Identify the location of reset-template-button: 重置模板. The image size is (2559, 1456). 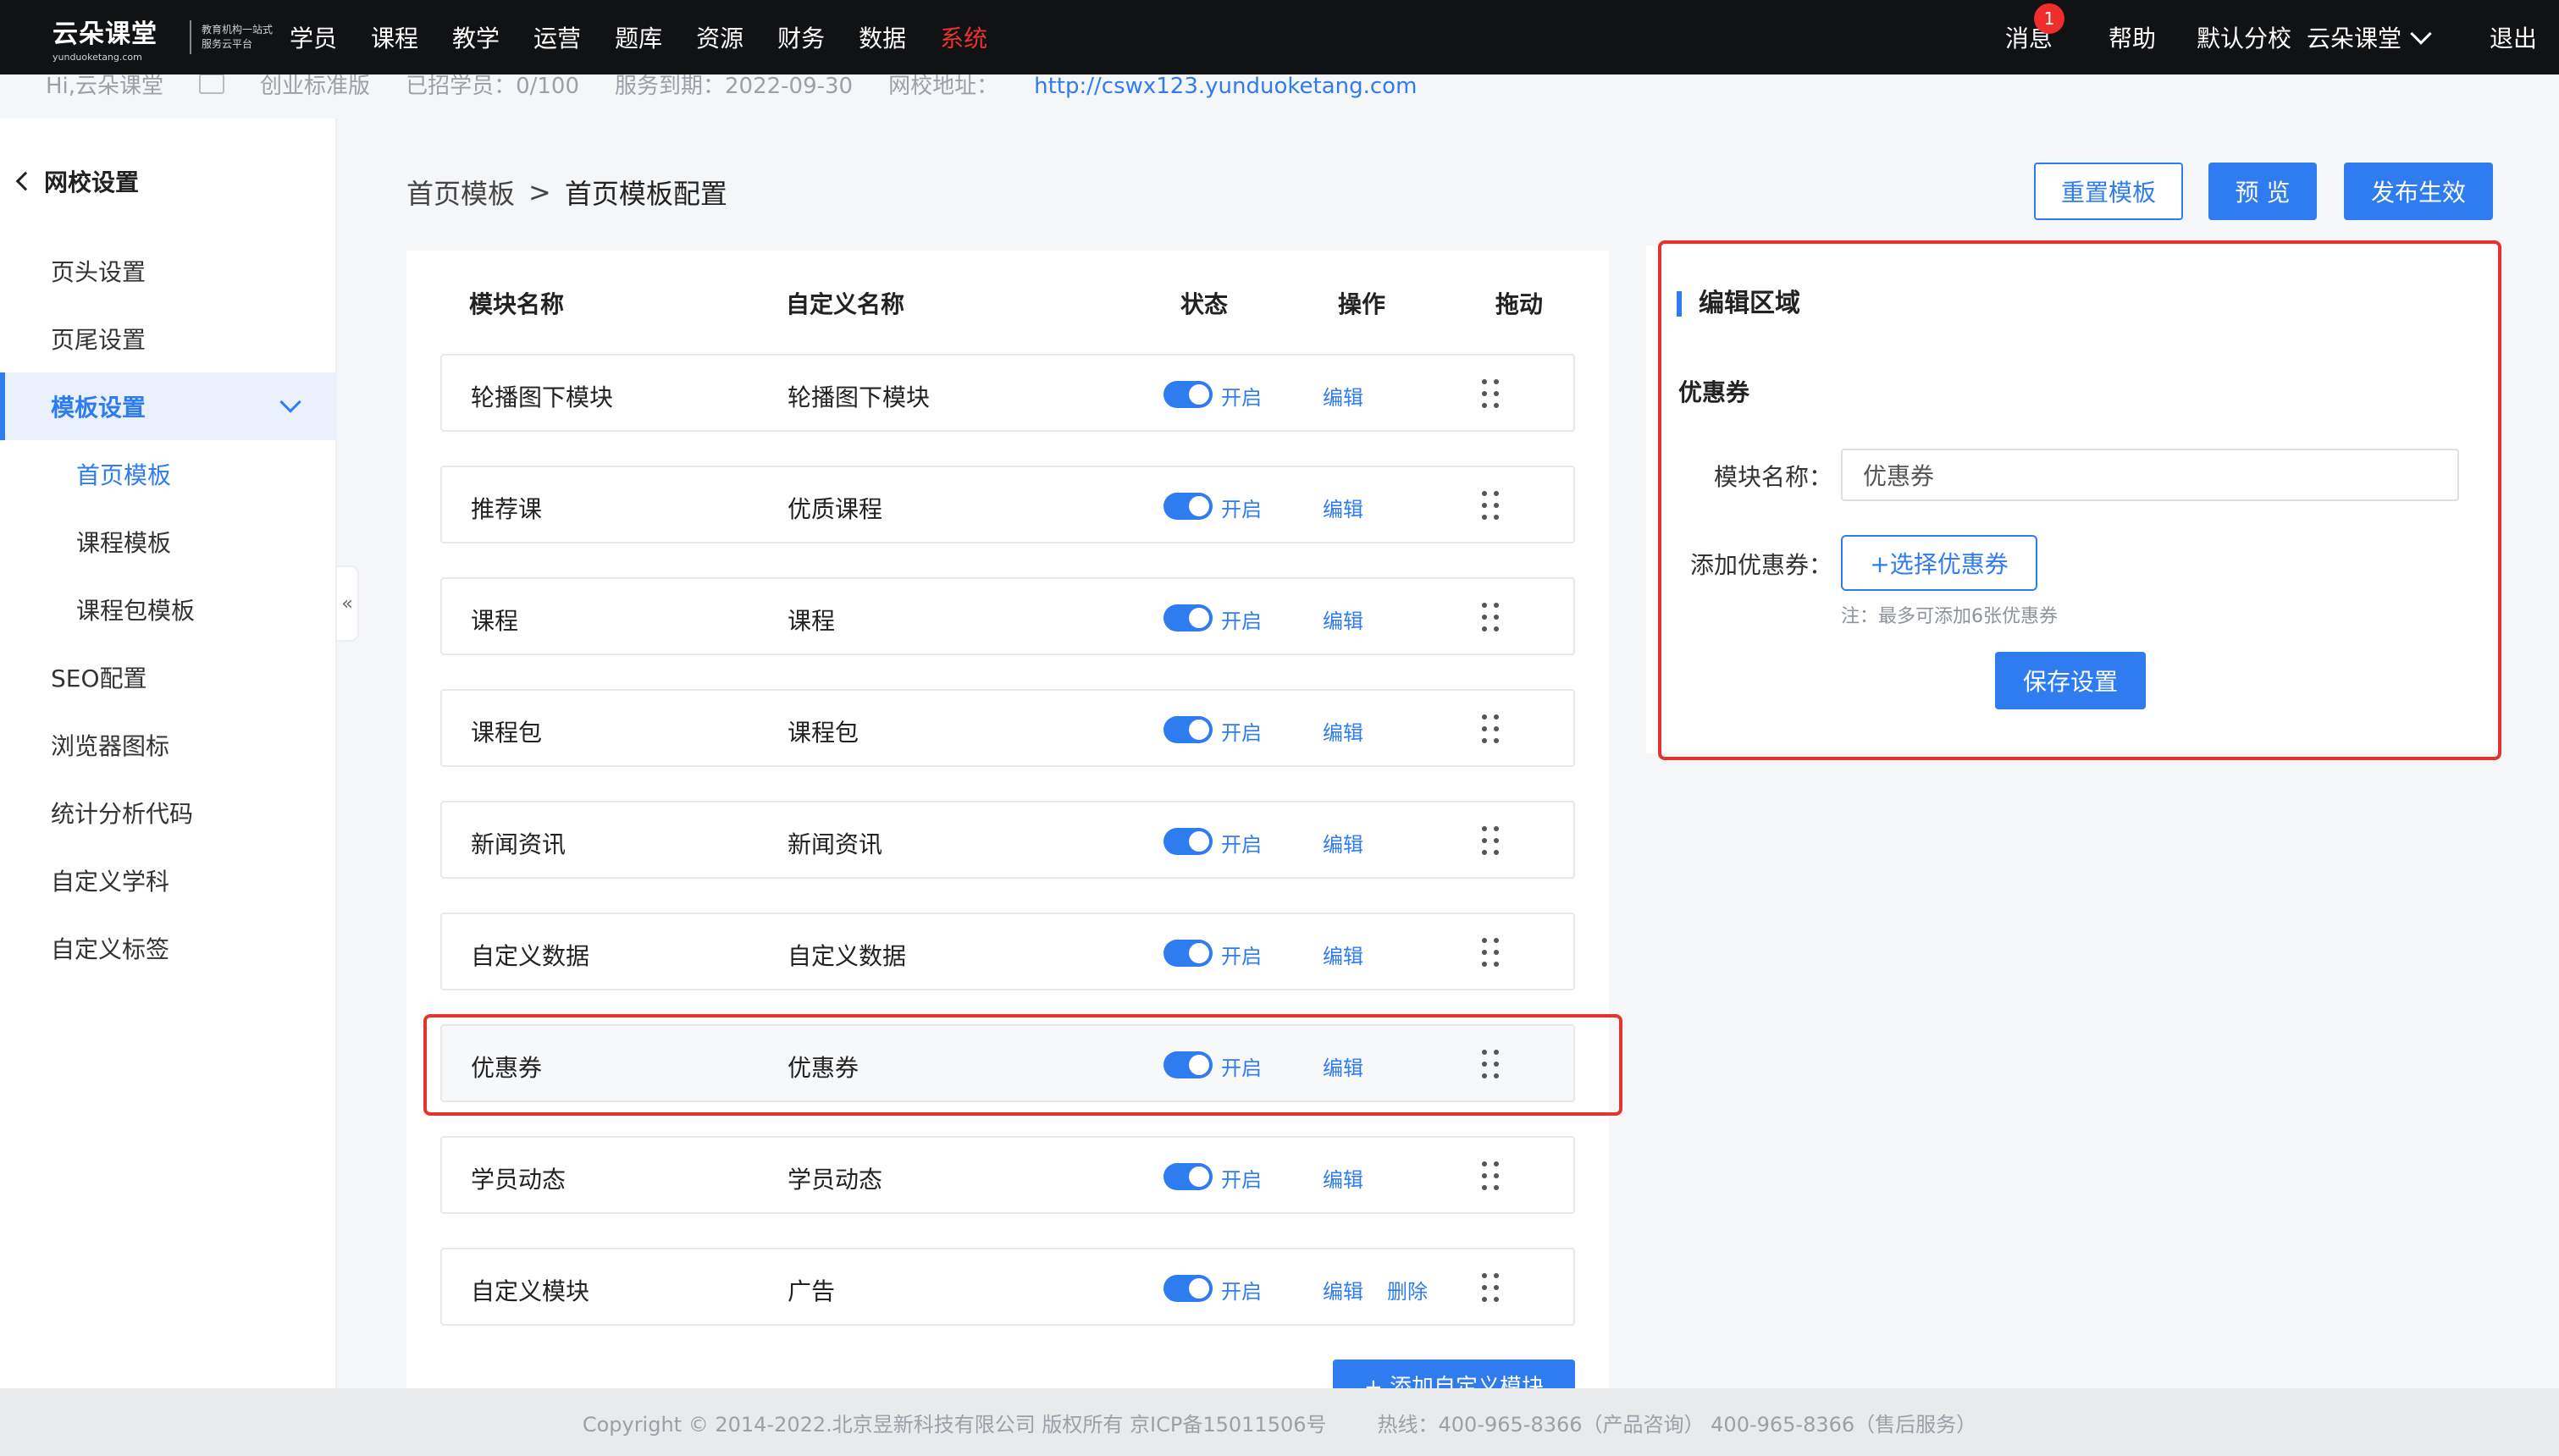
(2109, 191).